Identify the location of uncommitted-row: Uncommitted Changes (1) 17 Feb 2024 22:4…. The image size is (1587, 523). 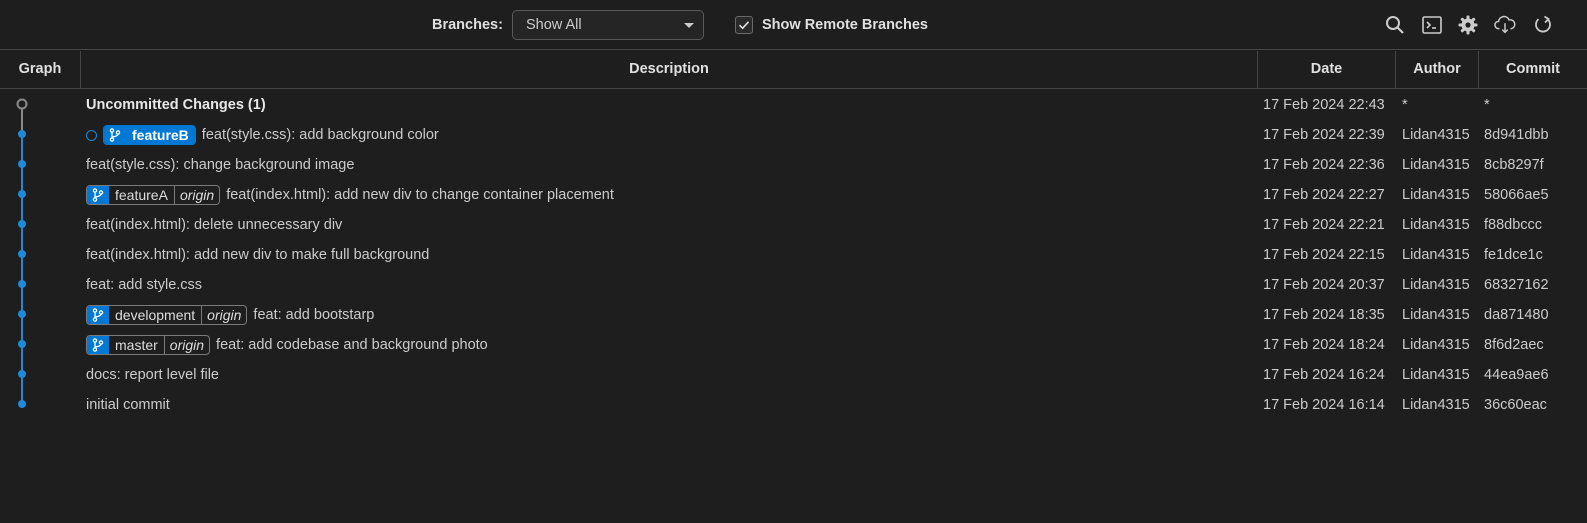
(793, 105).